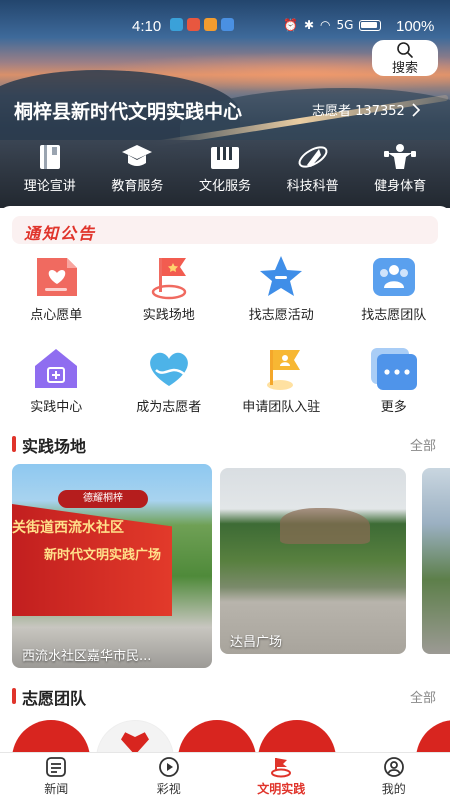 The image size is (450, 800). I want to click on rocket-icon, so click(313, 157).